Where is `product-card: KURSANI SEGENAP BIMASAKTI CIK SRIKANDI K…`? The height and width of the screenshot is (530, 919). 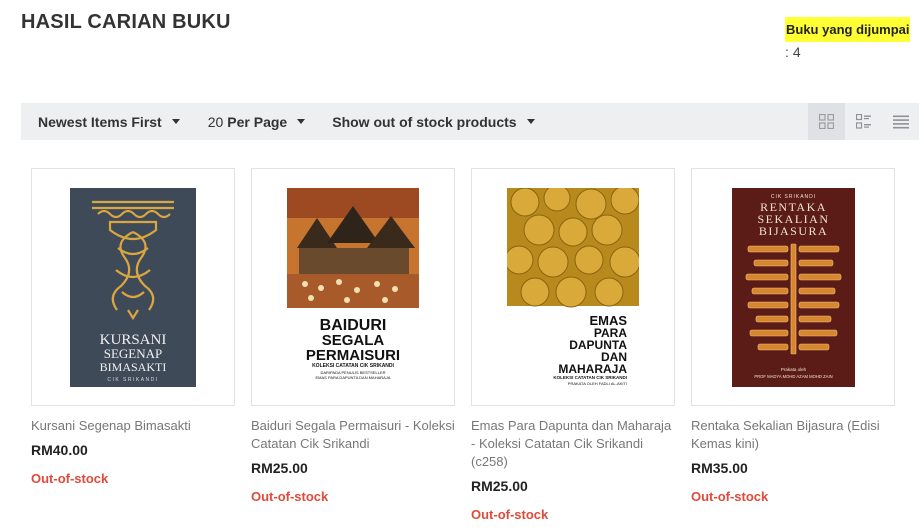 product-card: KURSANI SEGENAP BIMASAKTI CIK SRIKANDI K… is located at coordinates (133, 327).